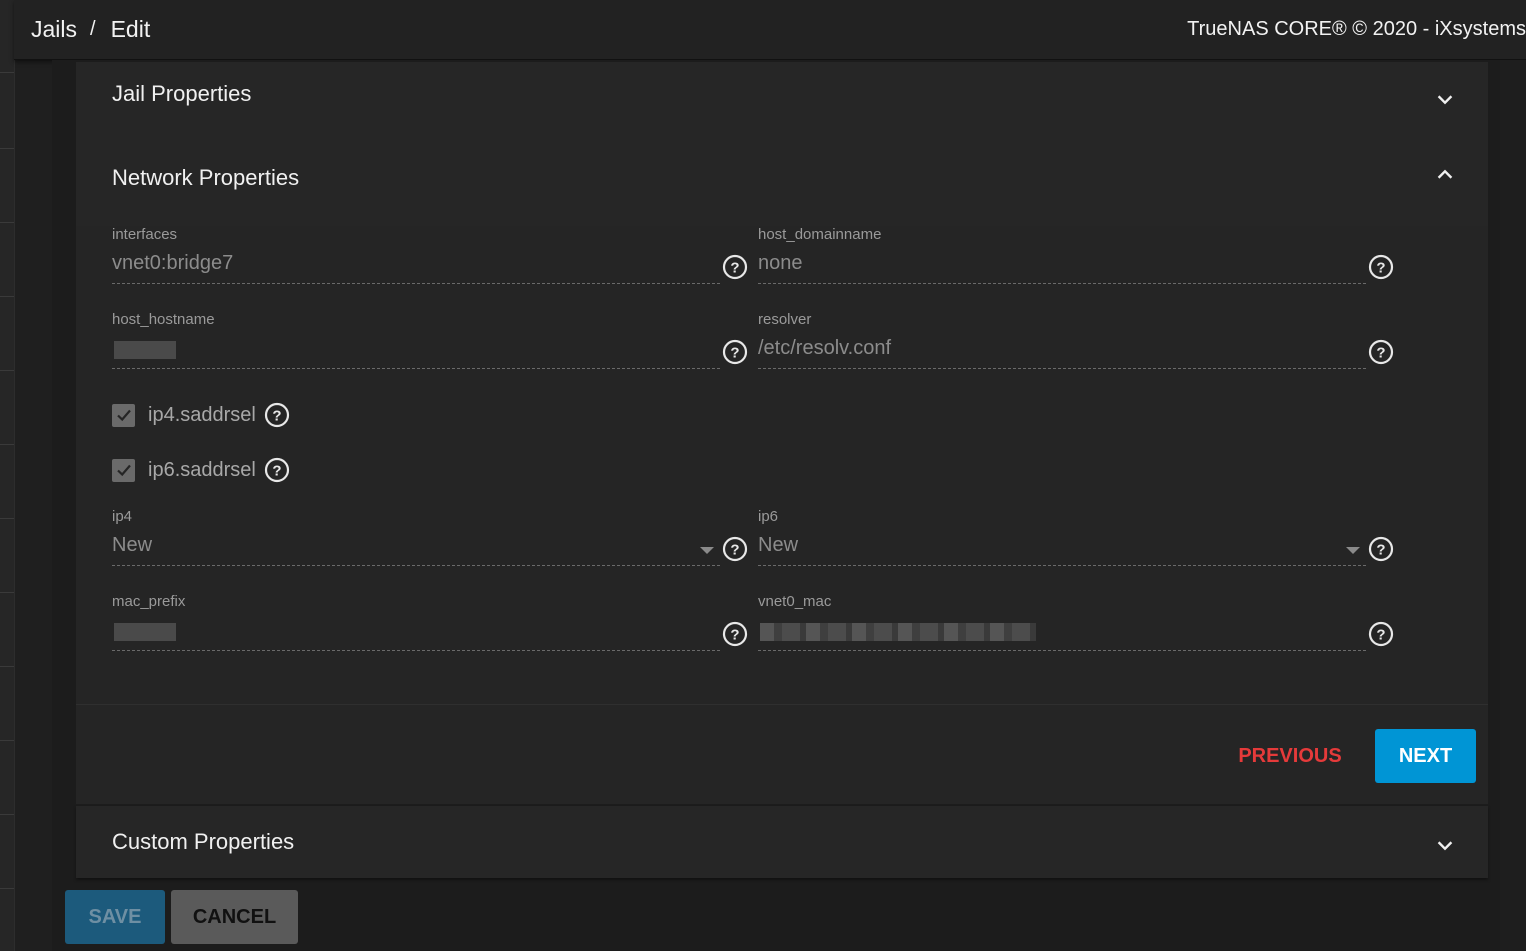  Describe the element at coordinates (1290, 756) in the screenshot. I see `previous-button: PREVIOUS` at that location.